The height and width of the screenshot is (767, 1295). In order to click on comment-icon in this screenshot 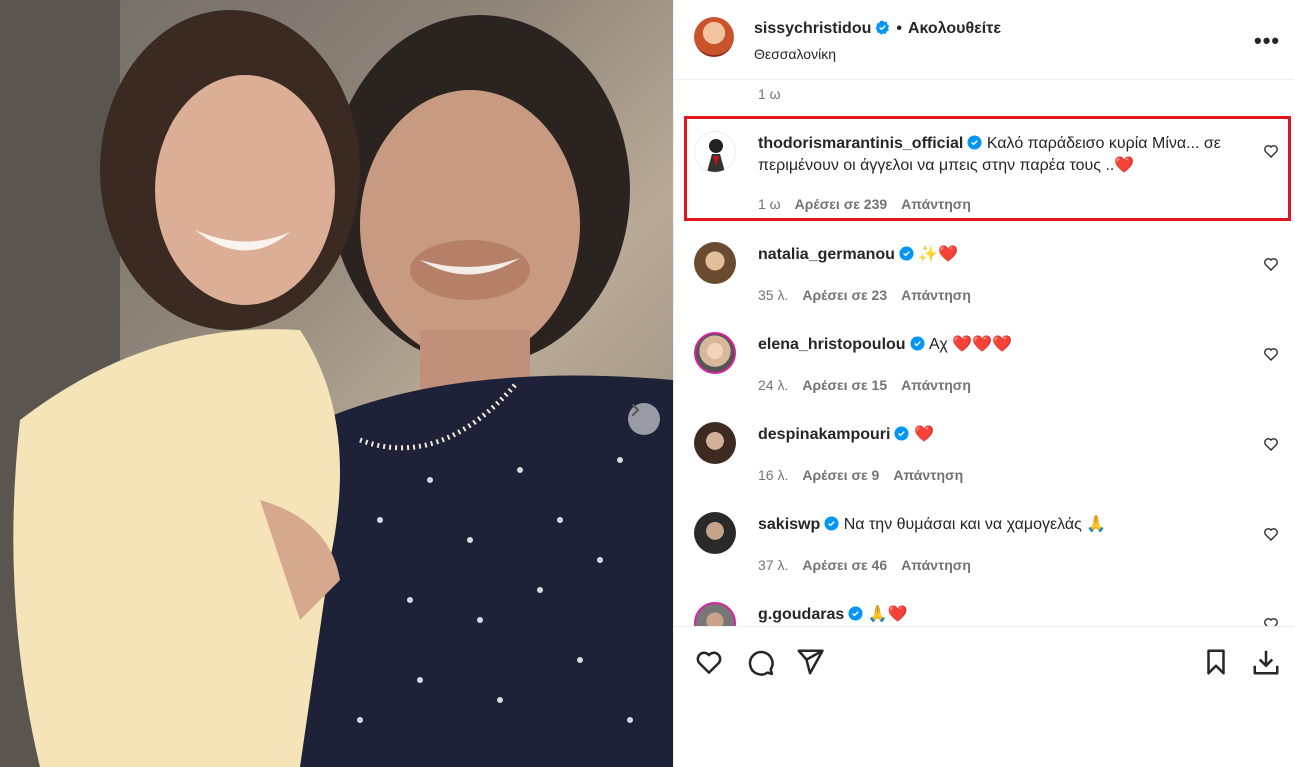, I will do `click(760, 662)`.